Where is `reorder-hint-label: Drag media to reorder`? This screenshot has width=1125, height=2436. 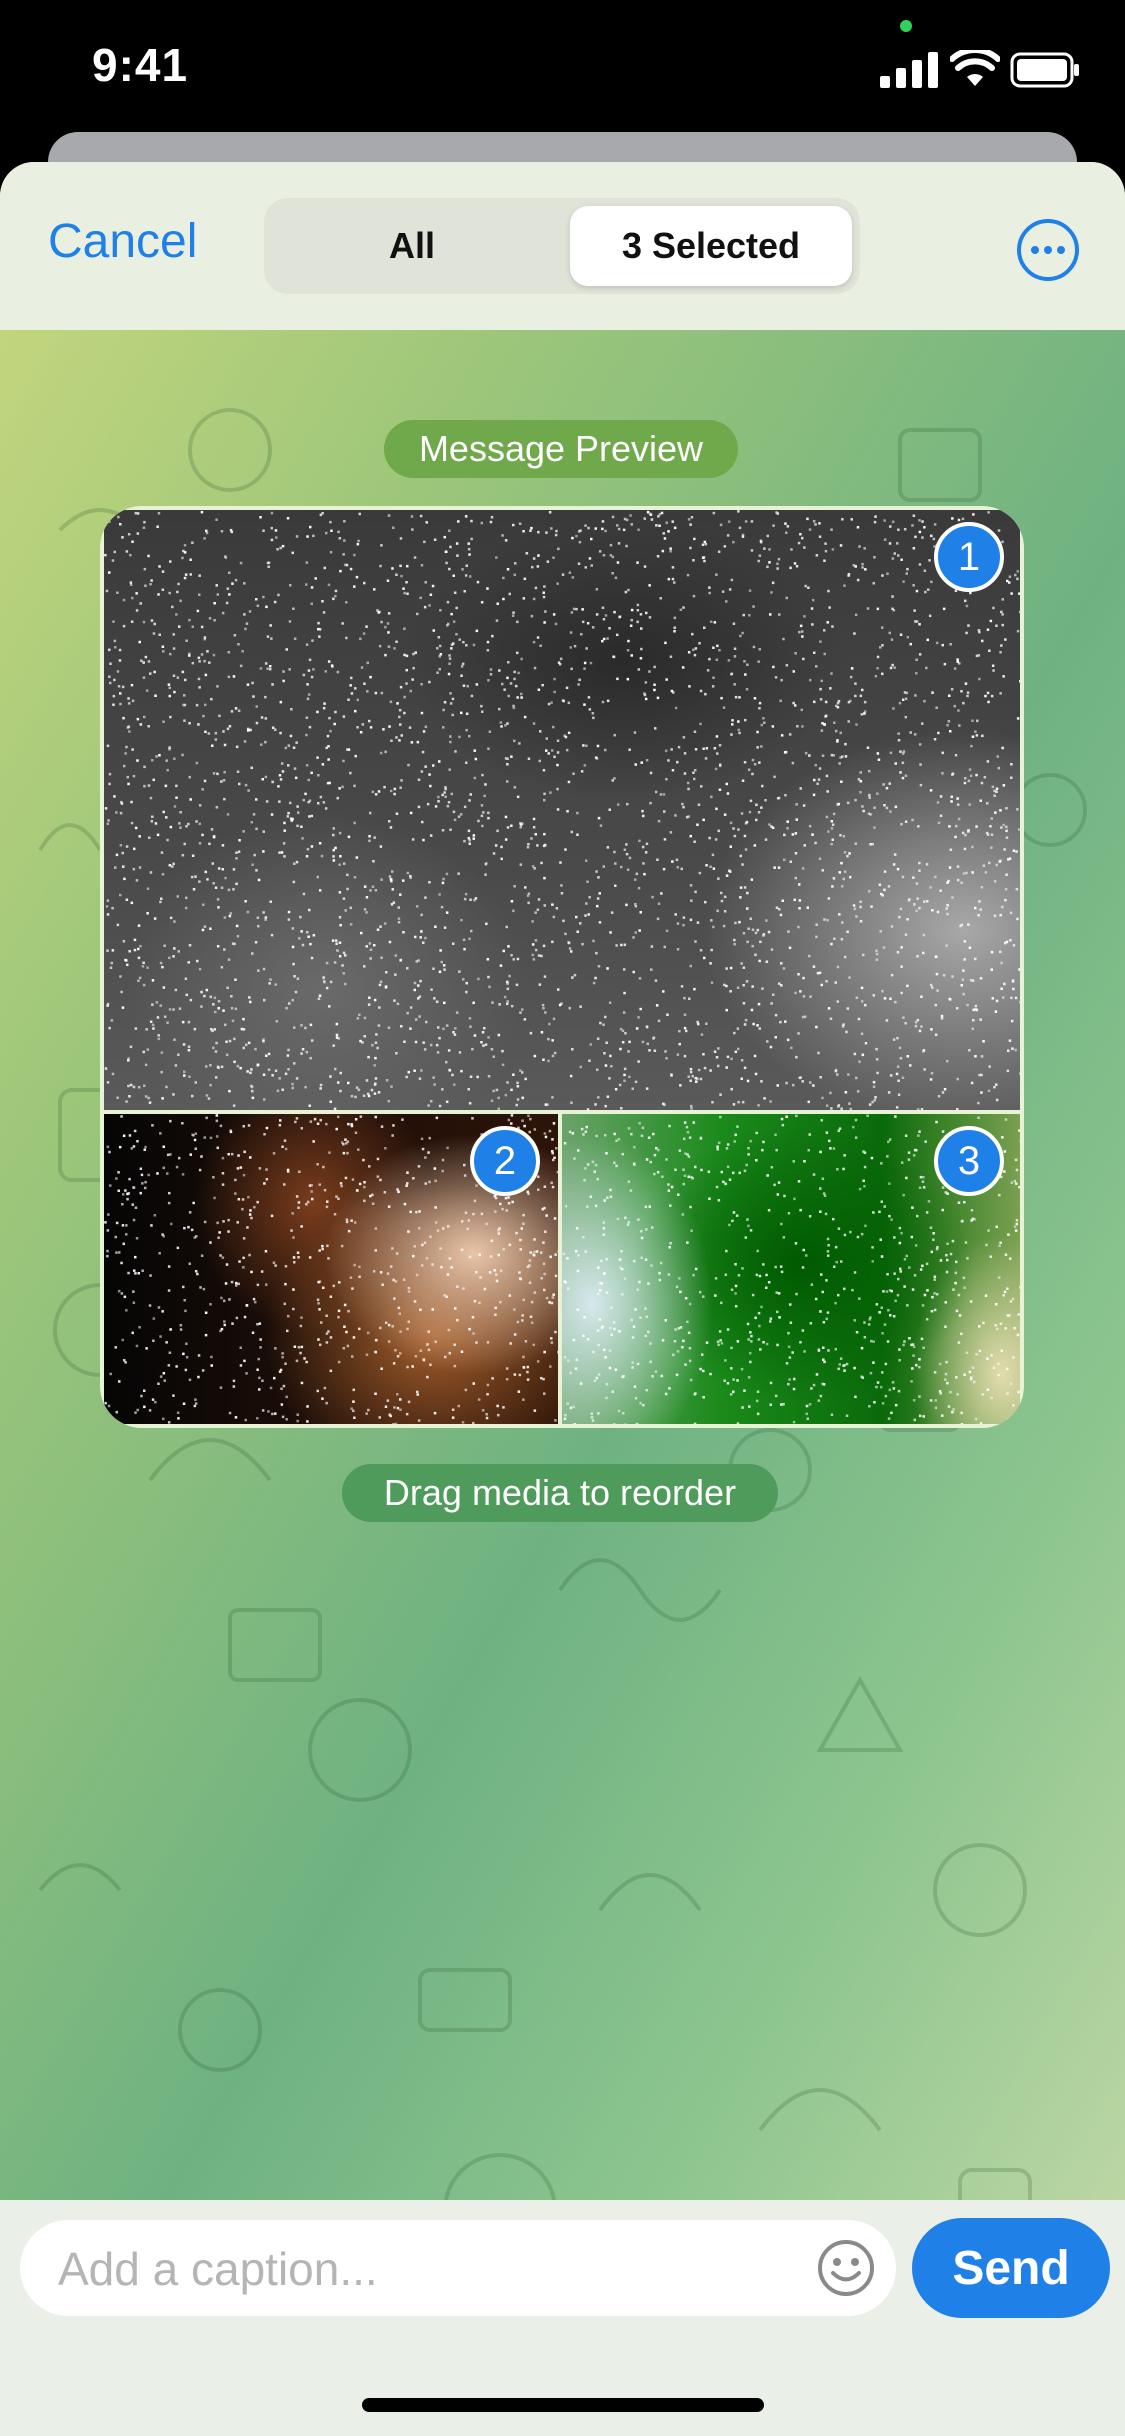 reorder-hint-label: Drag media to reorder is located at coordinates (560, 1493).